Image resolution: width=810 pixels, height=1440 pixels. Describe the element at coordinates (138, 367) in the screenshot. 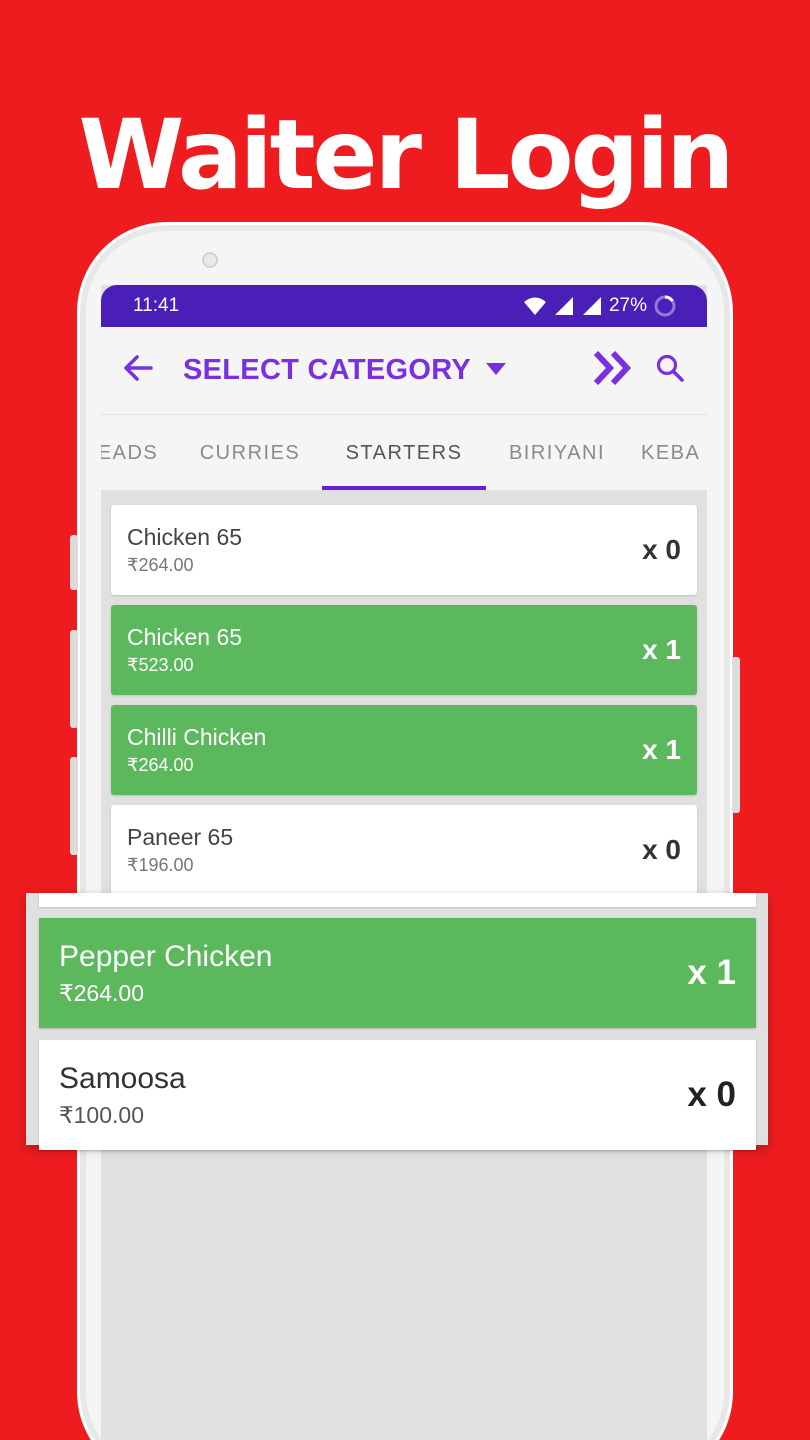

I see `arrow-left-icon` at that location.